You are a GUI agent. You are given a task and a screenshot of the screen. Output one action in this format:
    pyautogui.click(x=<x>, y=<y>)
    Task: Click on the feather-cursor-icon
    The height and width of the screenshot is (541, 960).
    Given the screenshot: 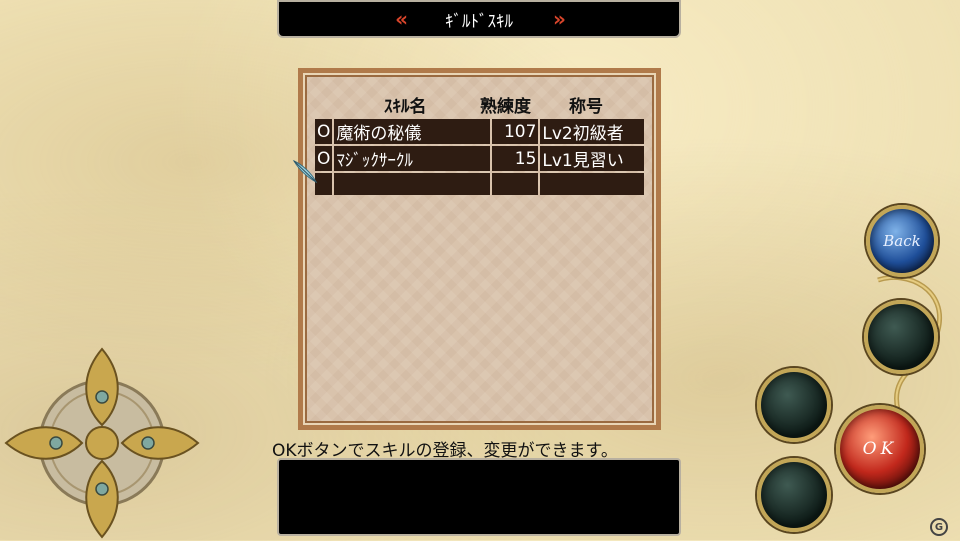 What is the action you would take?
    pyautogui.click(x=305, y=171)
    